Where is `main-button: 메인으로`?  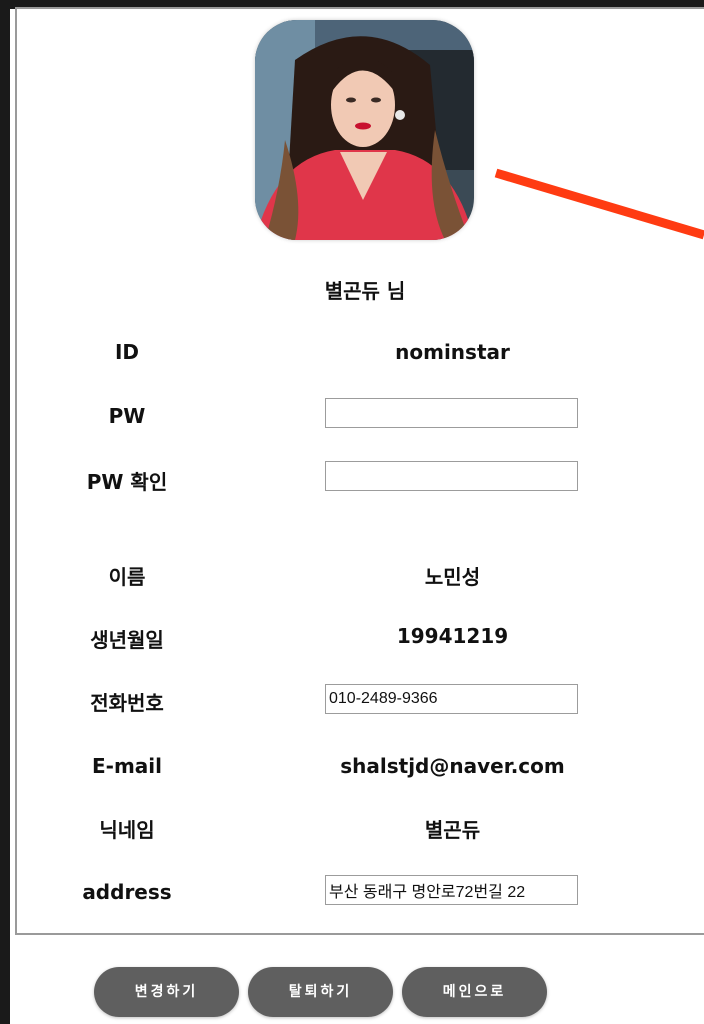 main-button: 메인으로 is located at coordinates (474, 992).